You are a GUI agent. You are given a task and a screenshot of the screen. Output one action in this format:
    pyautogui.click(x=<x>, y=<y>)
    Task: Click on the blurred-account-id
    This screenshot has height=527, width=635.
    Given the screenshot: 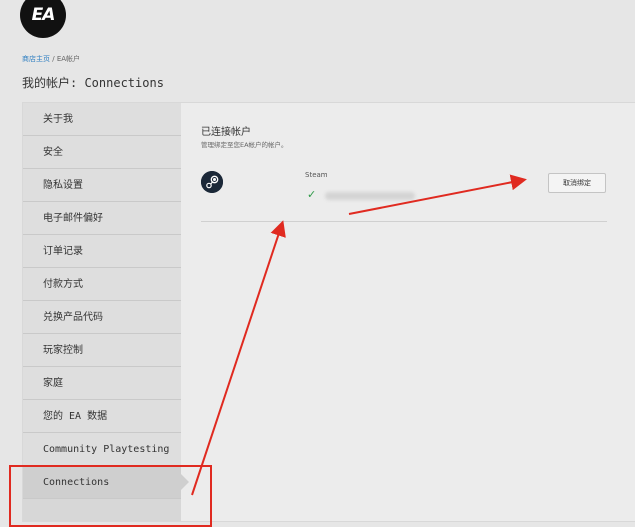 What is the action you would take?
    pyautogui.click(x=370, y=196)
    